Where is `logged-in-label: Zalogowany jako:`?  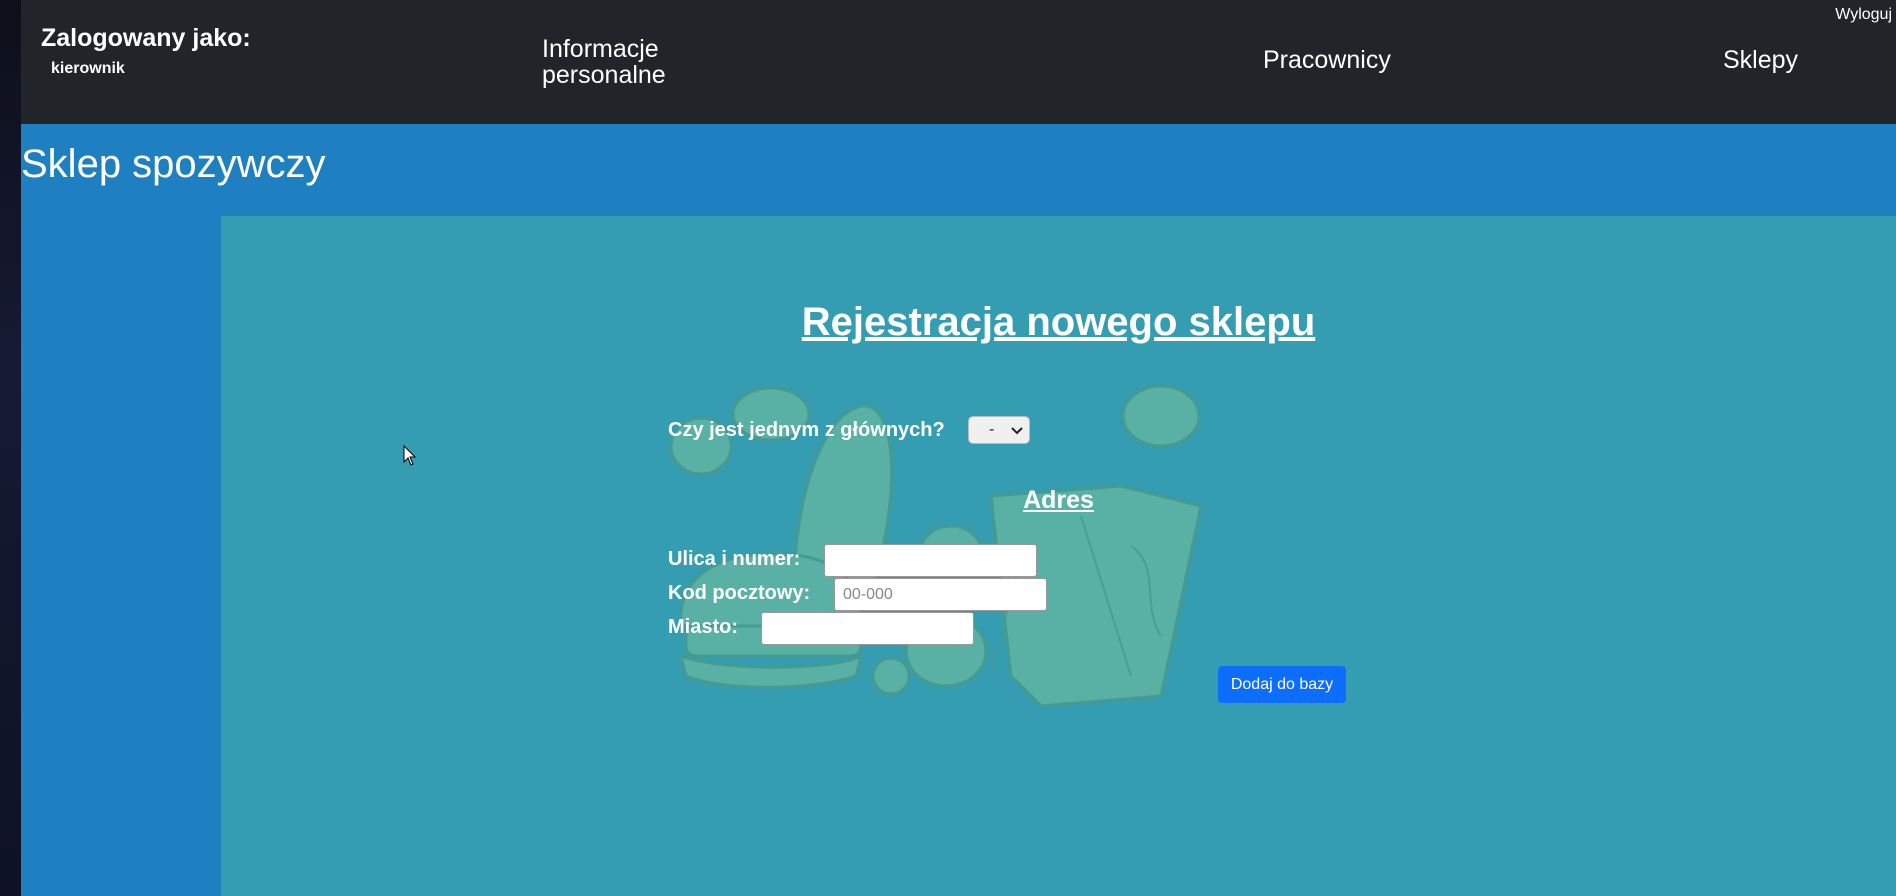 logged-in-label: Zalogowany jako: is located at coordinates (146, 38).